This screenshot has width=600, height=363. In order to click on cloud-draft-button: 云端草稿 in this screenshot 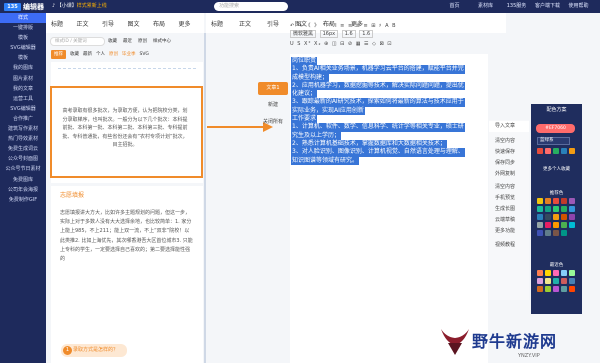, I will do `click(509, 220)`.